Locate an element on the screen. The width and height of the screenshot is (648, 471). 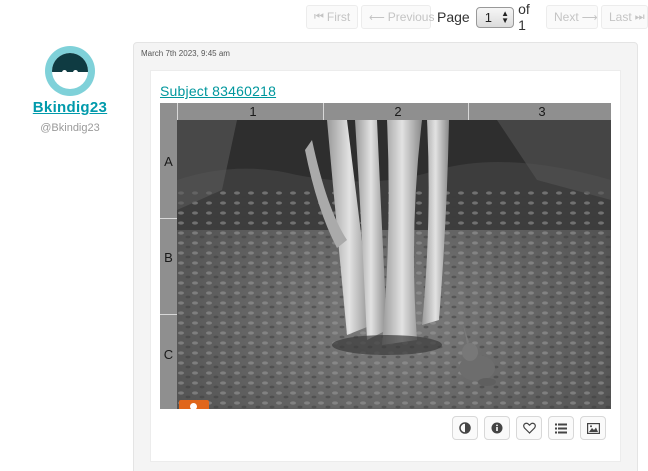
avatar is located at coordinates (70, 71).